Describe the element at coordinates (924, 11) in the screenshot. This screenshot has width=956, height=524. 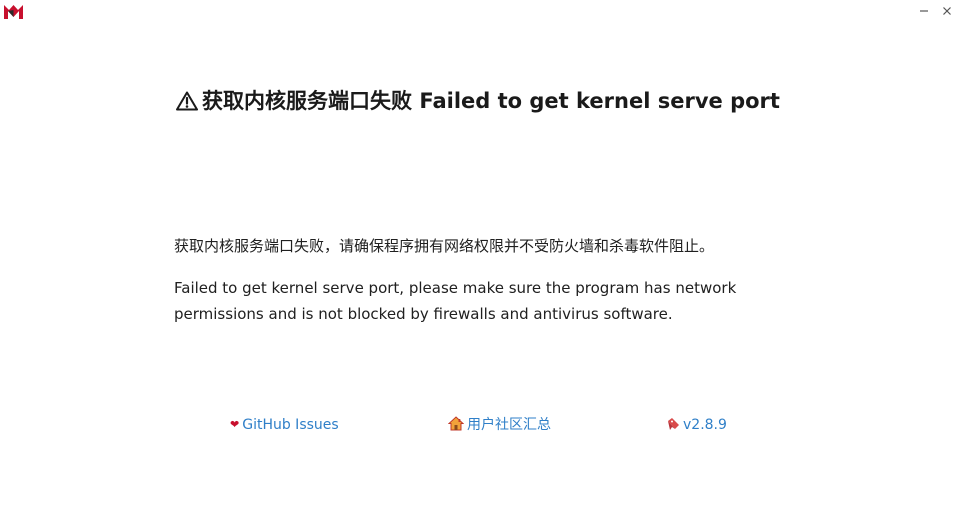
I see `minimize-icon` at that location.